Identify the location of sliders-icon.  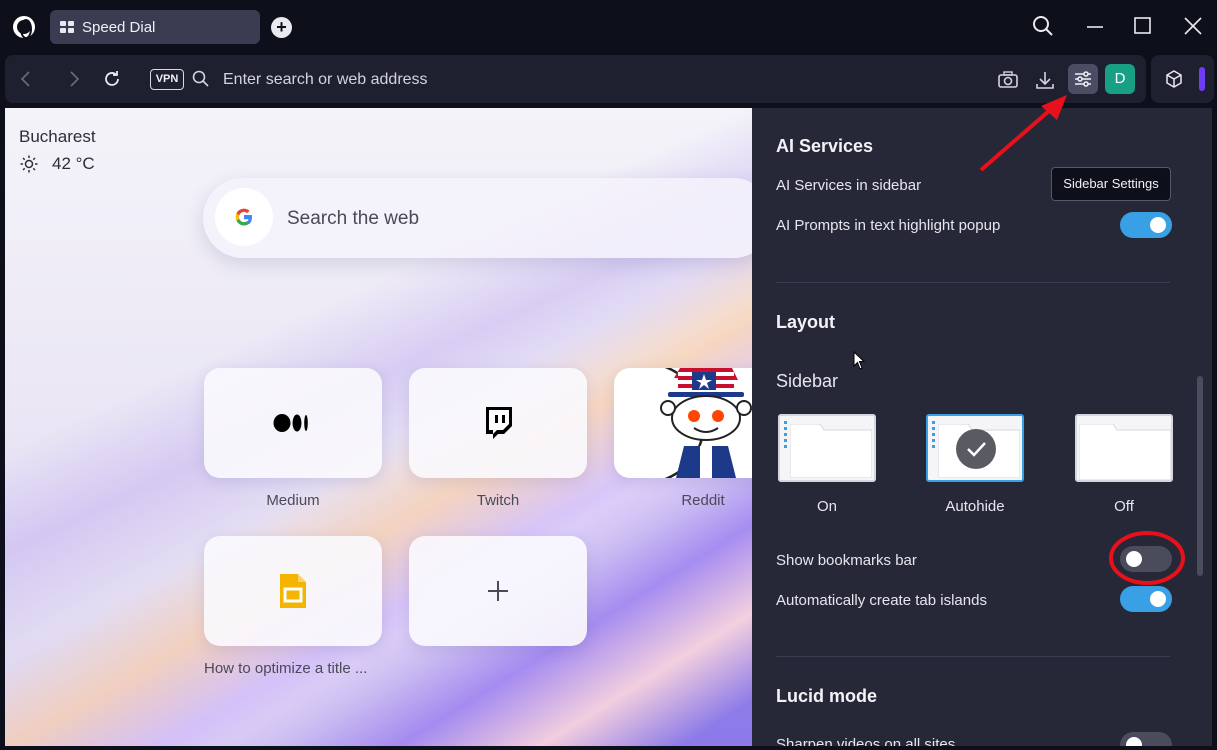
(1083, 79).